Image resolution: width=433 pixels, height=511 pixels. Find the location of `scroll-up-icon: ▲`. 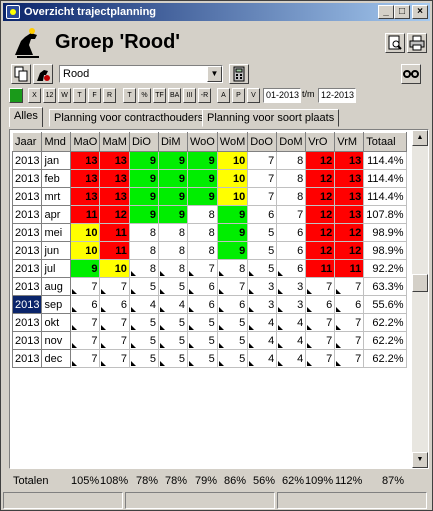

scroll-up-icon: ▲ is located at coordinates (420, 138).